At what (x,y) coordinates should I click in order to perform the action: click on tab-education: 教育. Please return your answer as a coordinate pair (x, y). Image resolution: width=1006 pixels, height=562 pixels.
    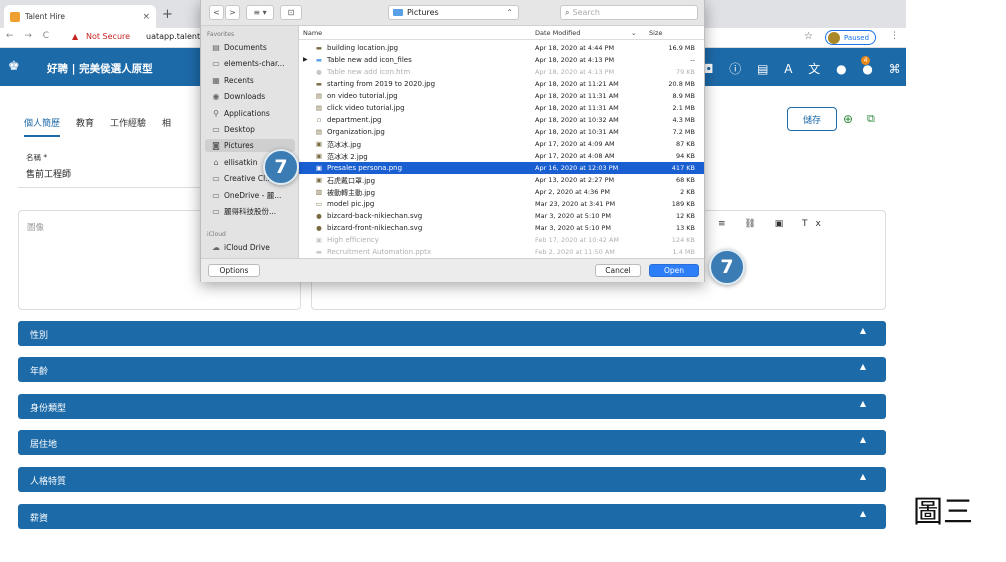
    Looking at the image, I should click on (85, 126).